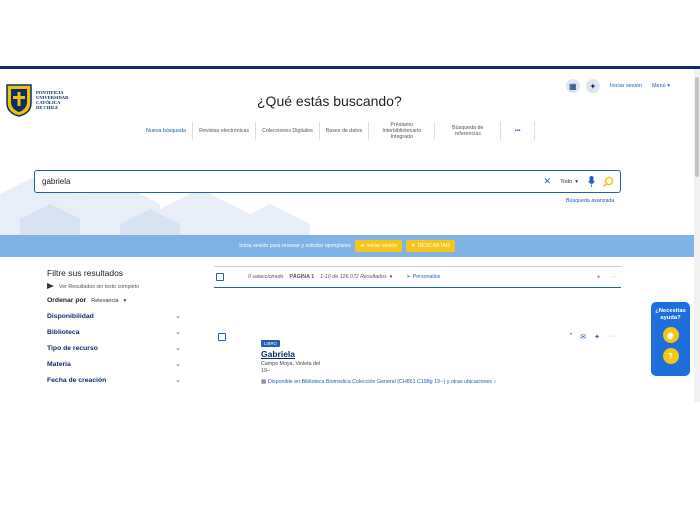 The height and width of the screenshot is (532, 700). I want to click on result-title: Gabriela, so click(278, 354).